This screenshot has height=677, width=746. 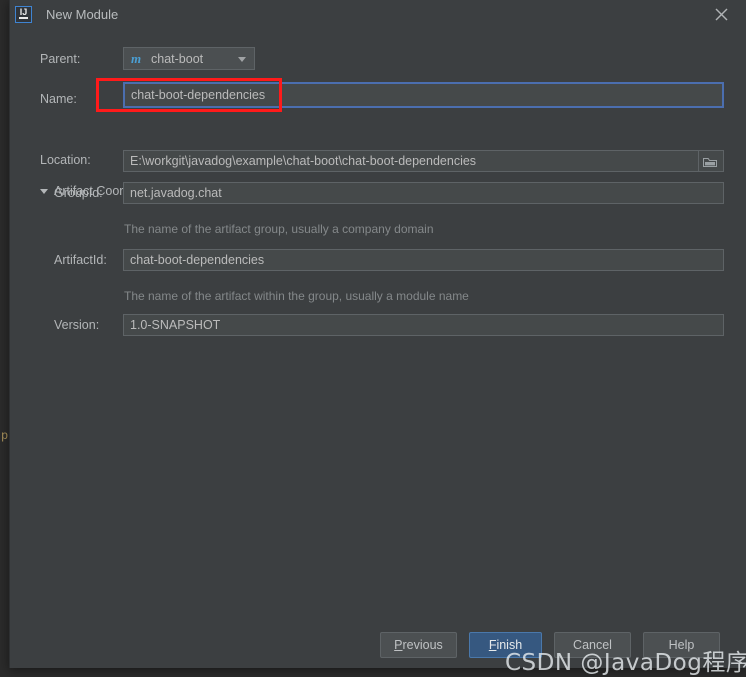 I want to click on cancel-button: Cancel, so click(x=592, y=645).